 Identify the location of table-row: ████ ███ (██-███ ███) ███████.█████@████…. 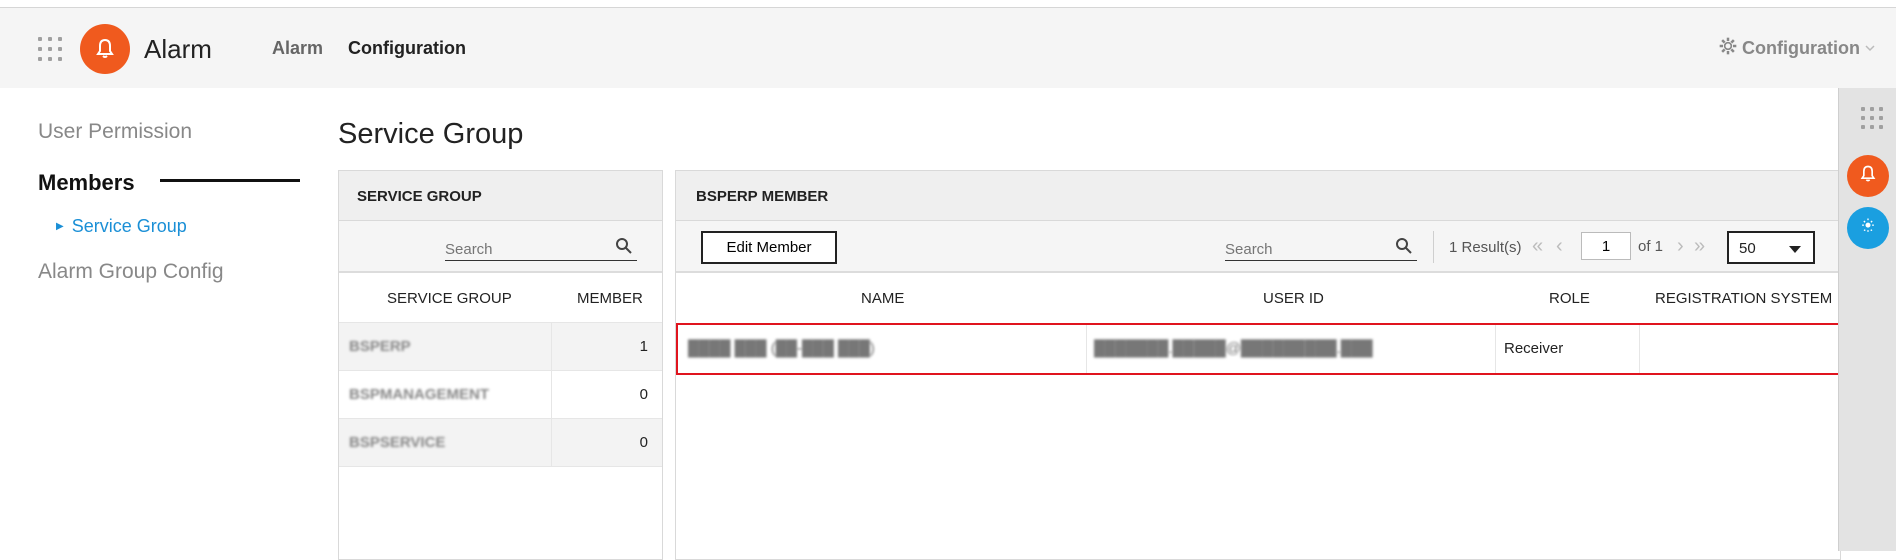
(1258, 349).